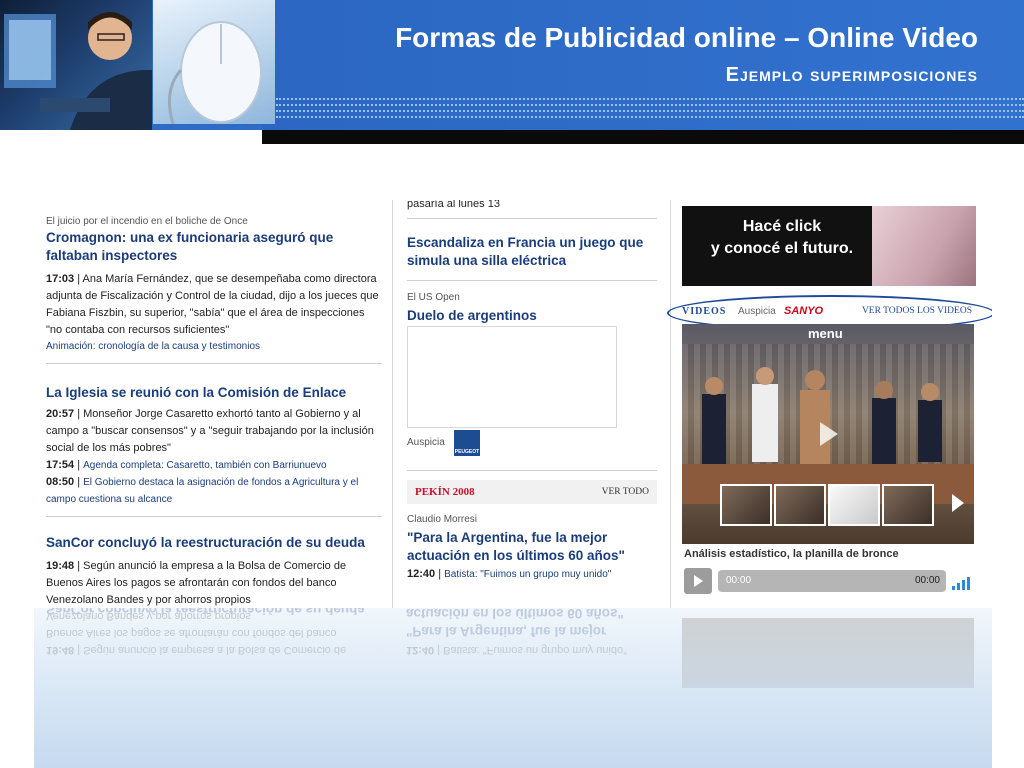  Describe the element at coordinates (643, 137) in the screenshot. I see `header-black-bar` at that location.